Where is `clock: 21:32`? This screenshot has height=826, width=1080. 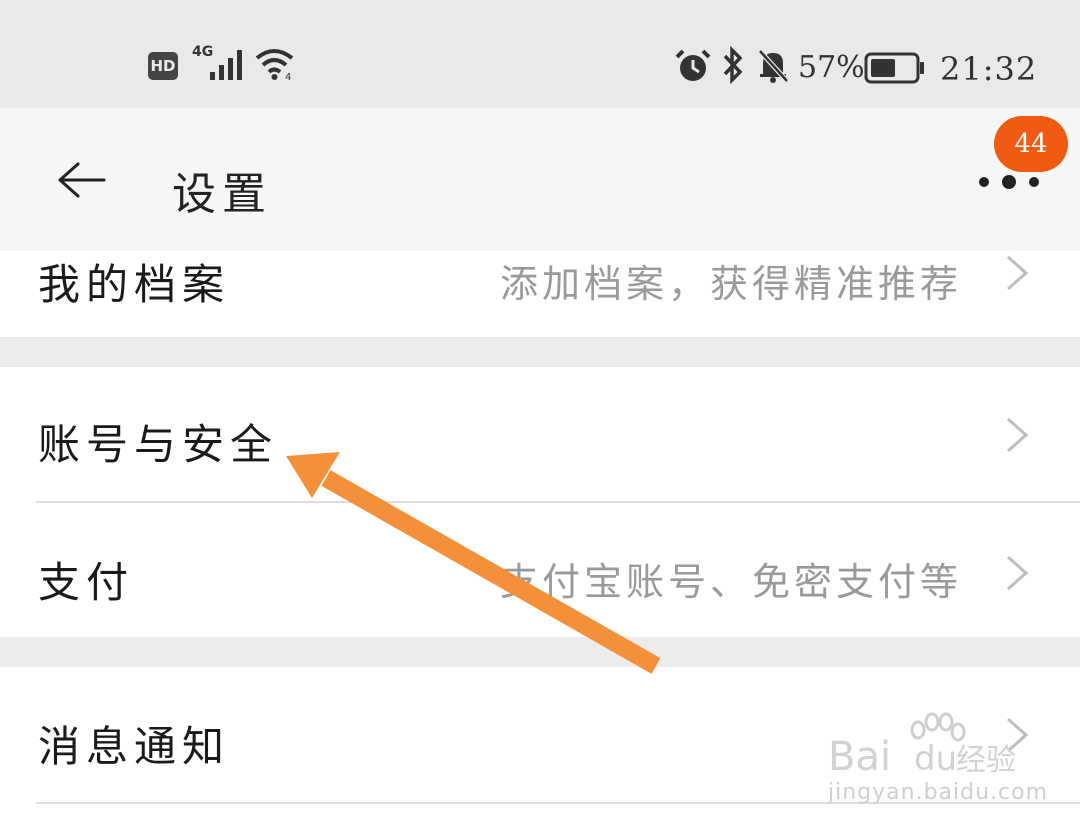
clock: 21:32 is located at coordinates (989, 69).